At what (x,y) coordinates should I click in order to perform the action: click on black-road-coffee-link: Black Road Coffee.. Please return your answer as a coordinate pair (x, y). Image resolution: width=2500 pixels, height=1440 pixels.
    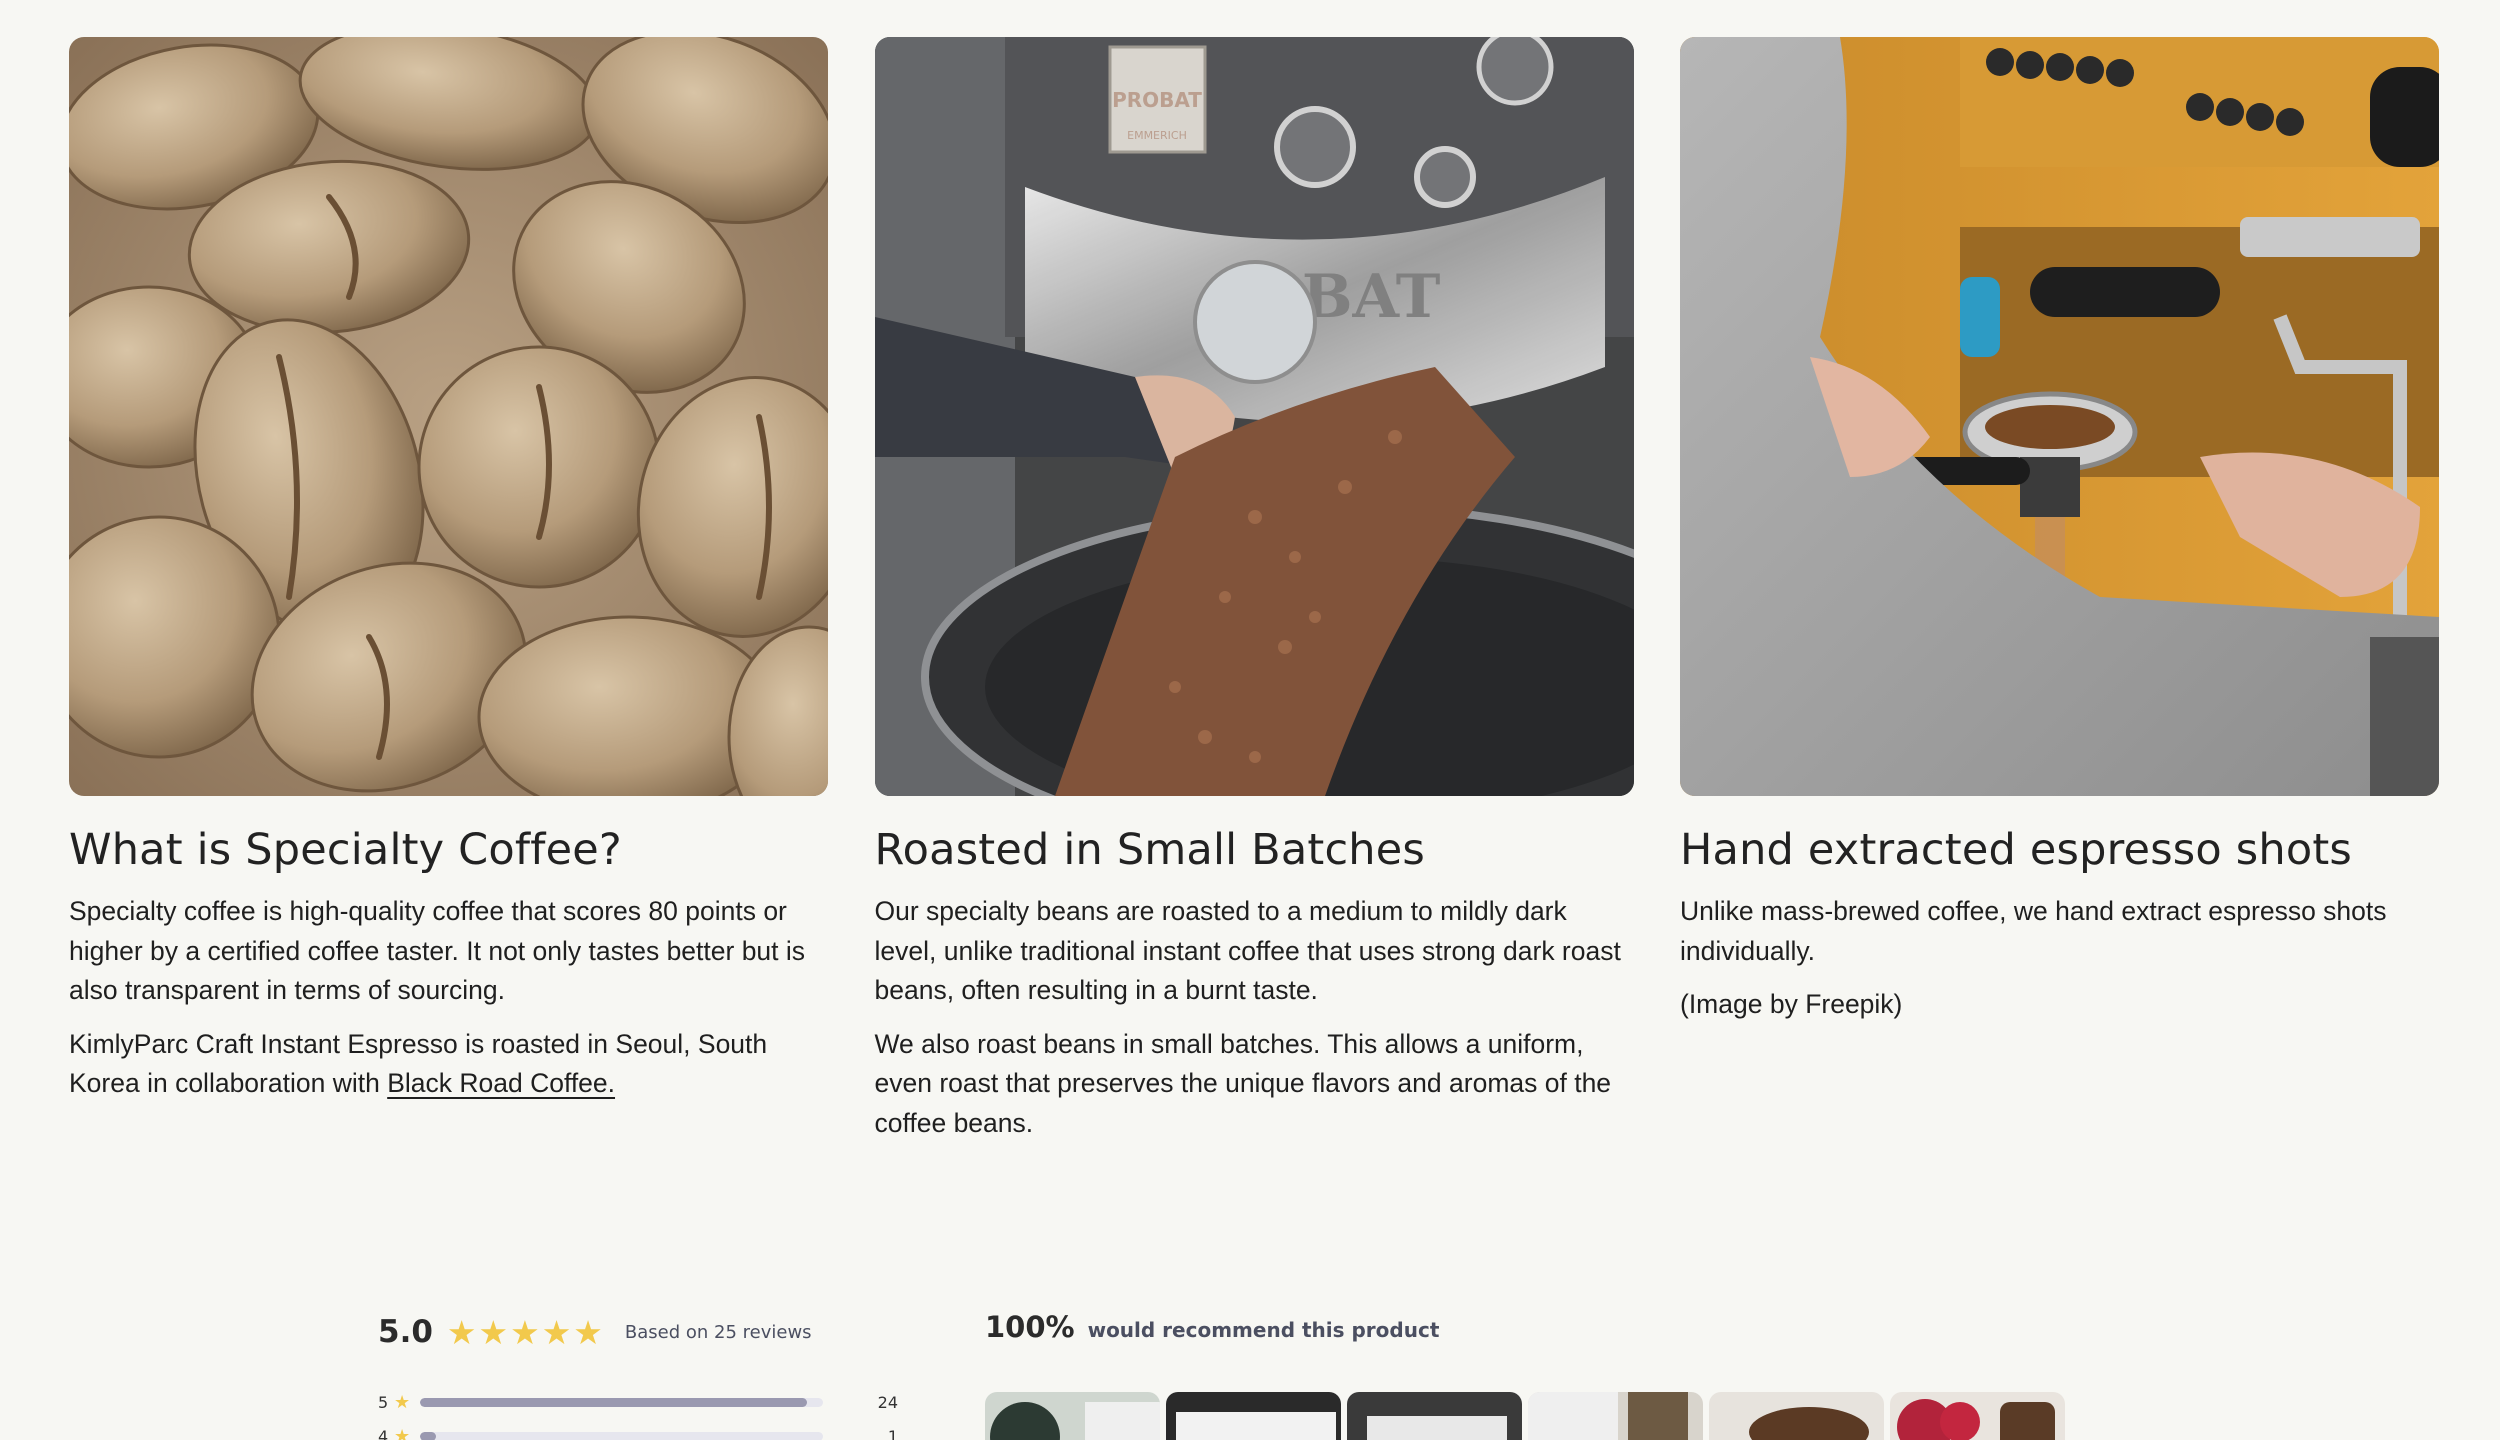
    Looking at the image, I should click on (501, 1083).